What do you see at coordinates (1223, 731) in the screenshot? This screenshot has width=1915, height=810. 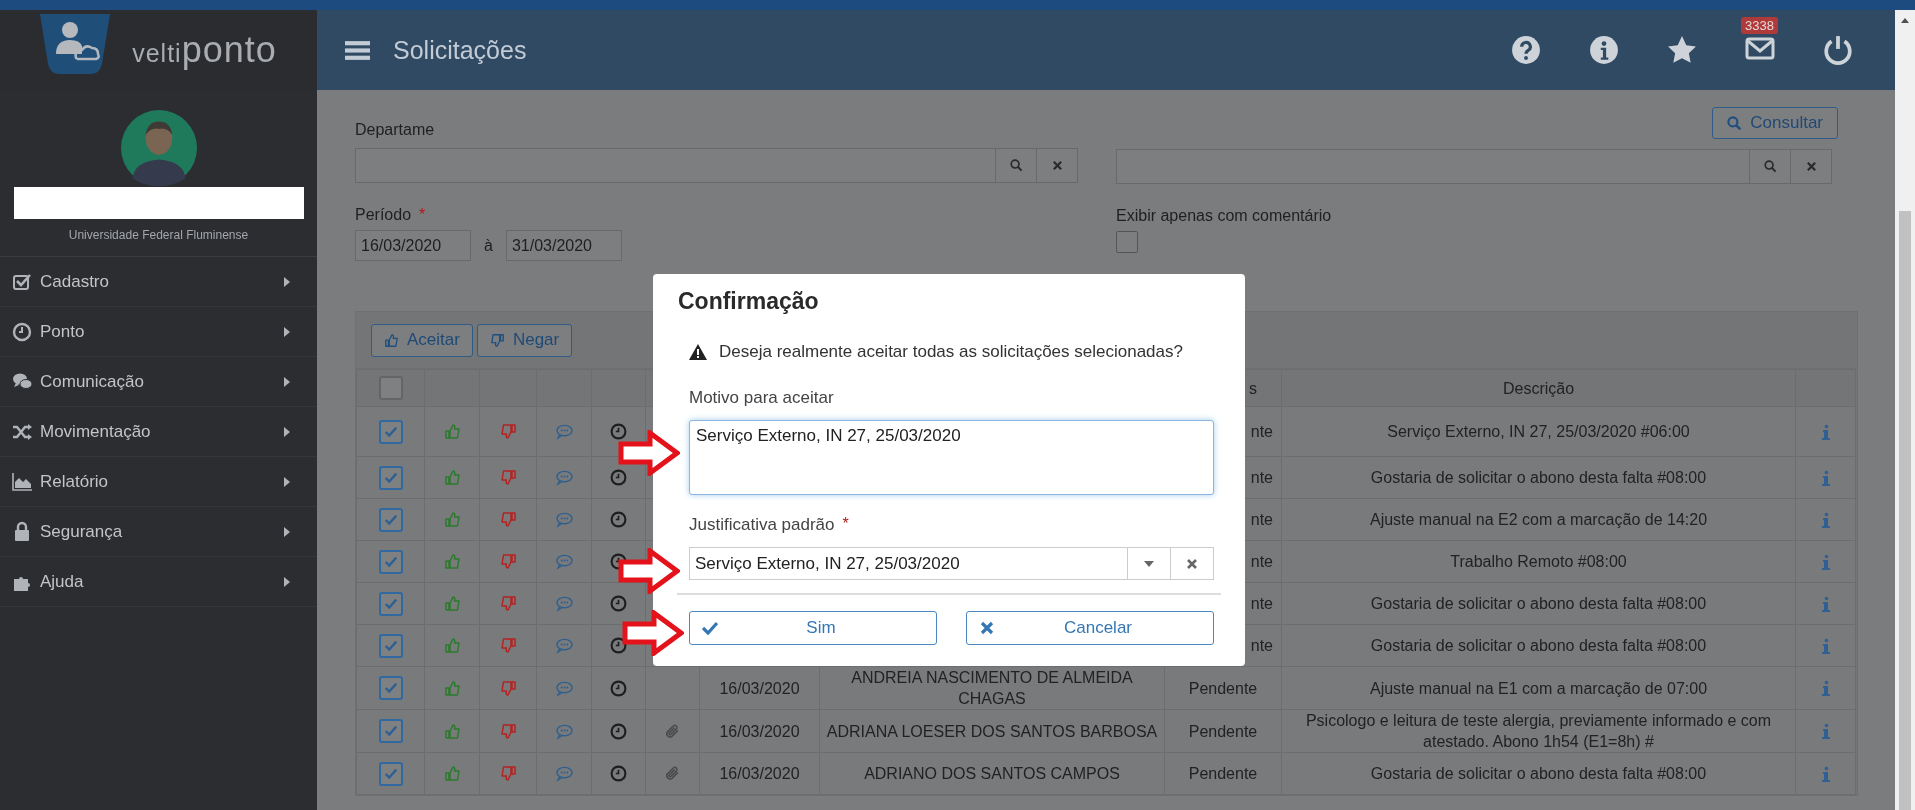 I see `table-cell: Pendente` at bounding box center [1223, 731].